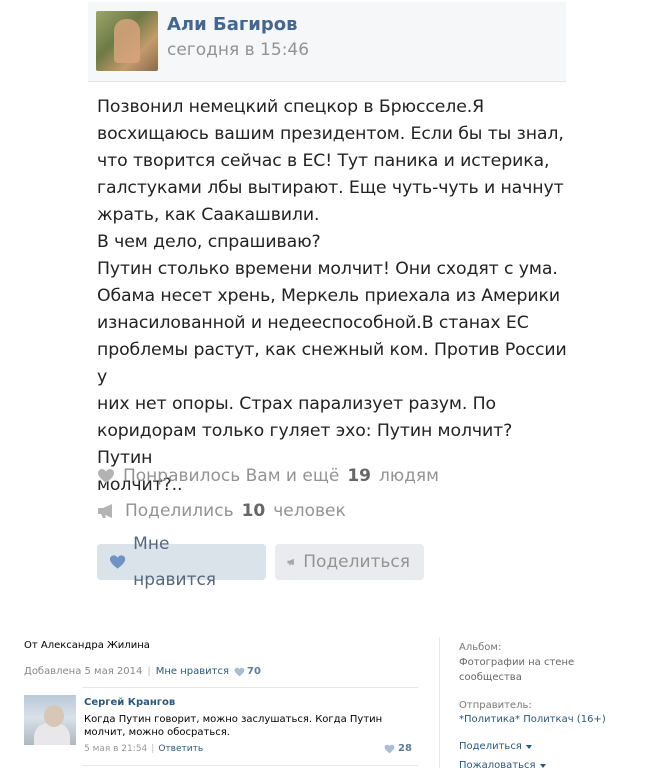 The width and height of the screenshot is (649, 768). I want to click on shares-suffix: человек, so click(309, 511).